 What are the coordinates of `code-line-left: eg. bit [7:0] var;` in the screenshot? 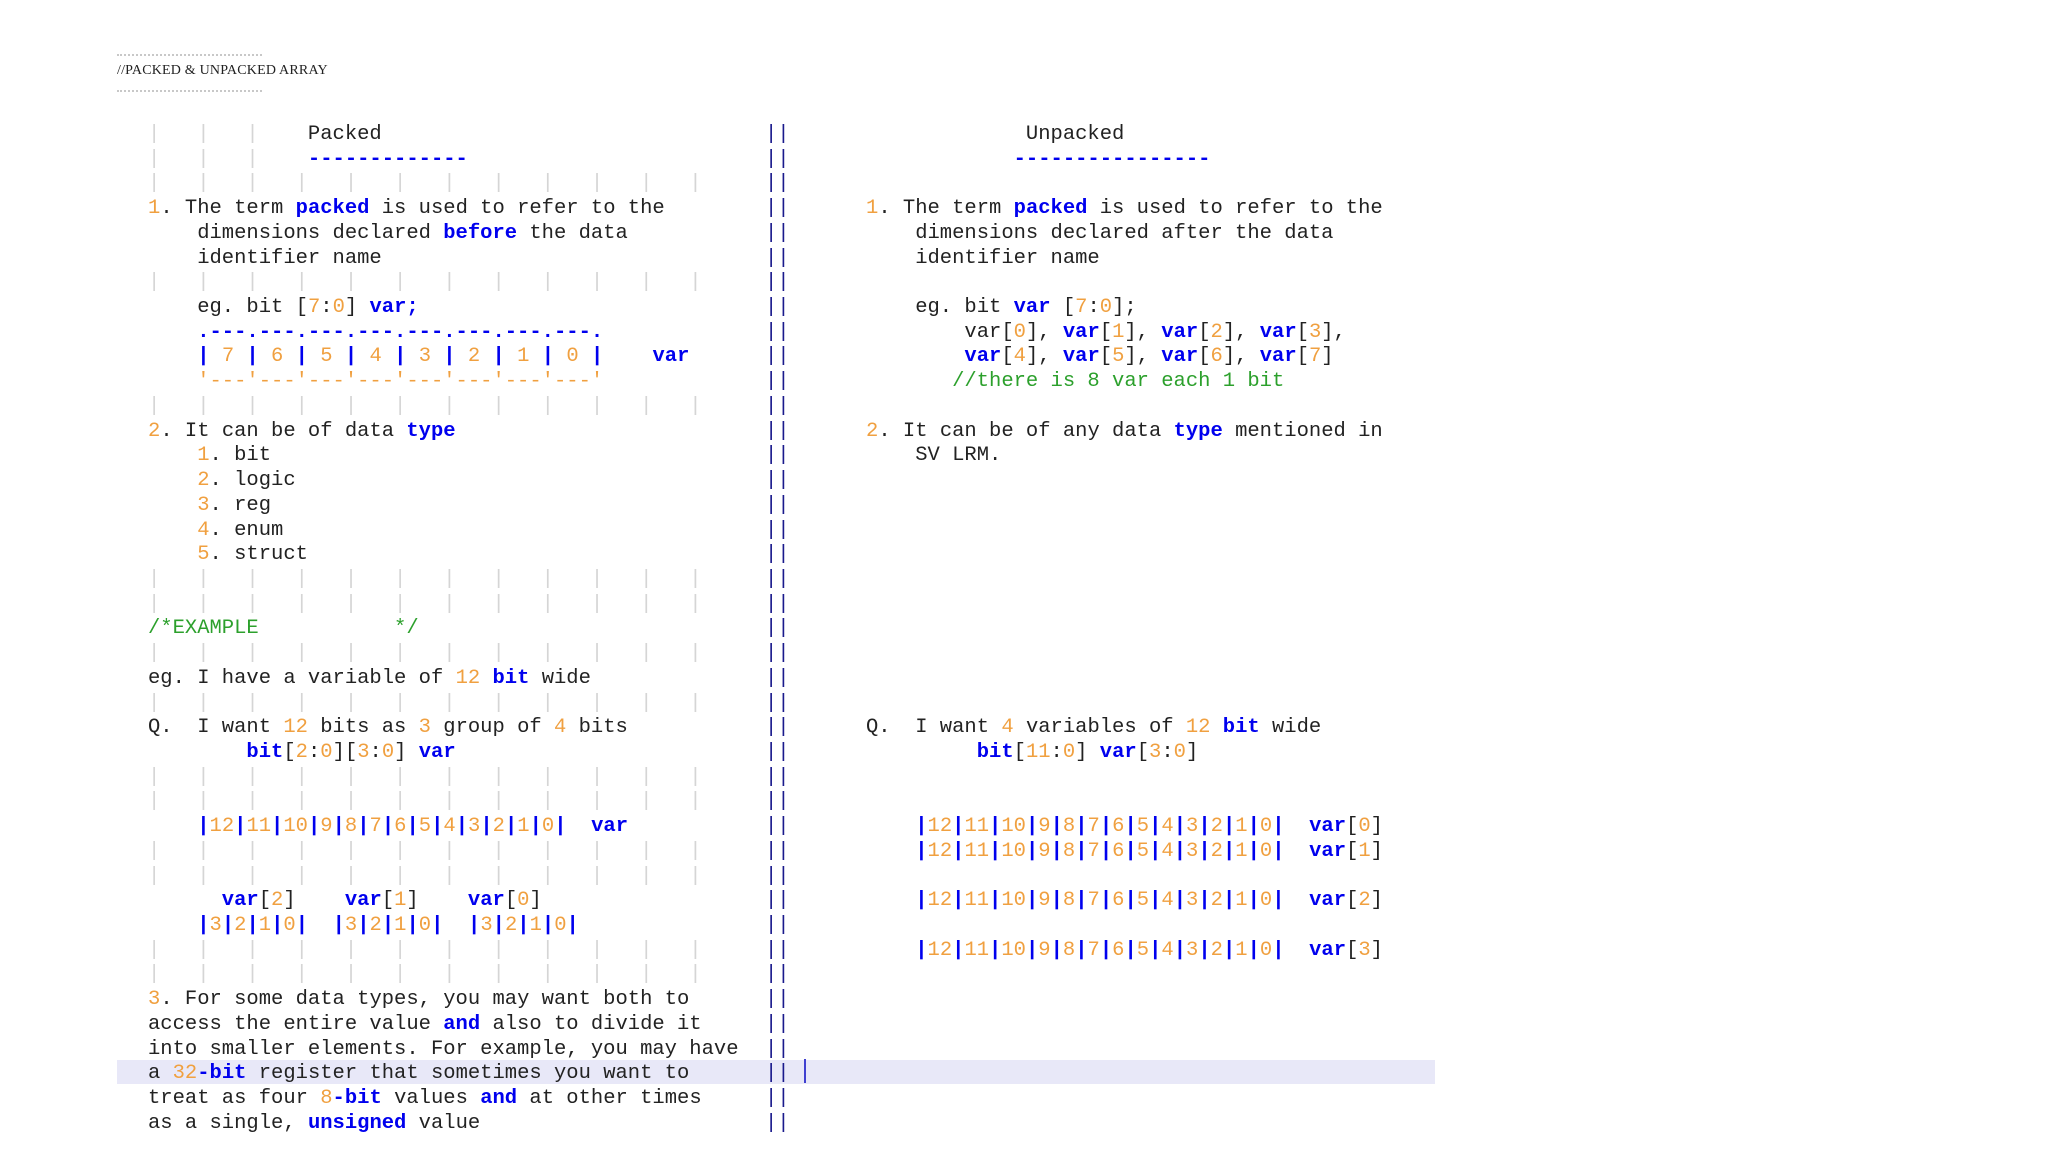 It's located at (283, 308).